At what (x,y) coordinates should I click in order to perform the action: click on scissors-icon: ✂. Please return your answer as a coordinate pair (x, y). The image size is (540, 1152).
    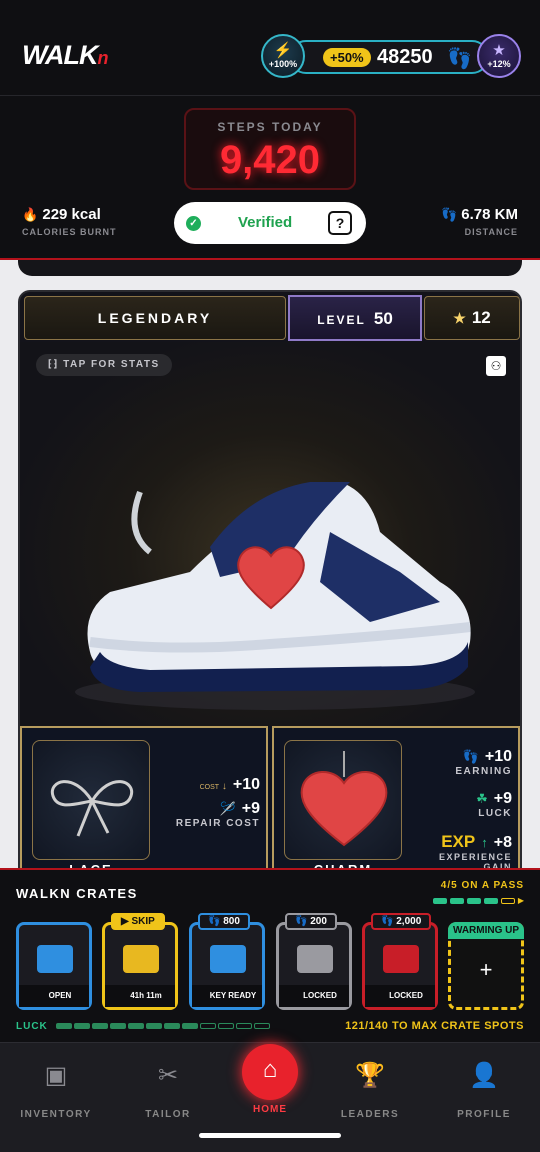
    Looking at the image, I should click on (168, 1075).